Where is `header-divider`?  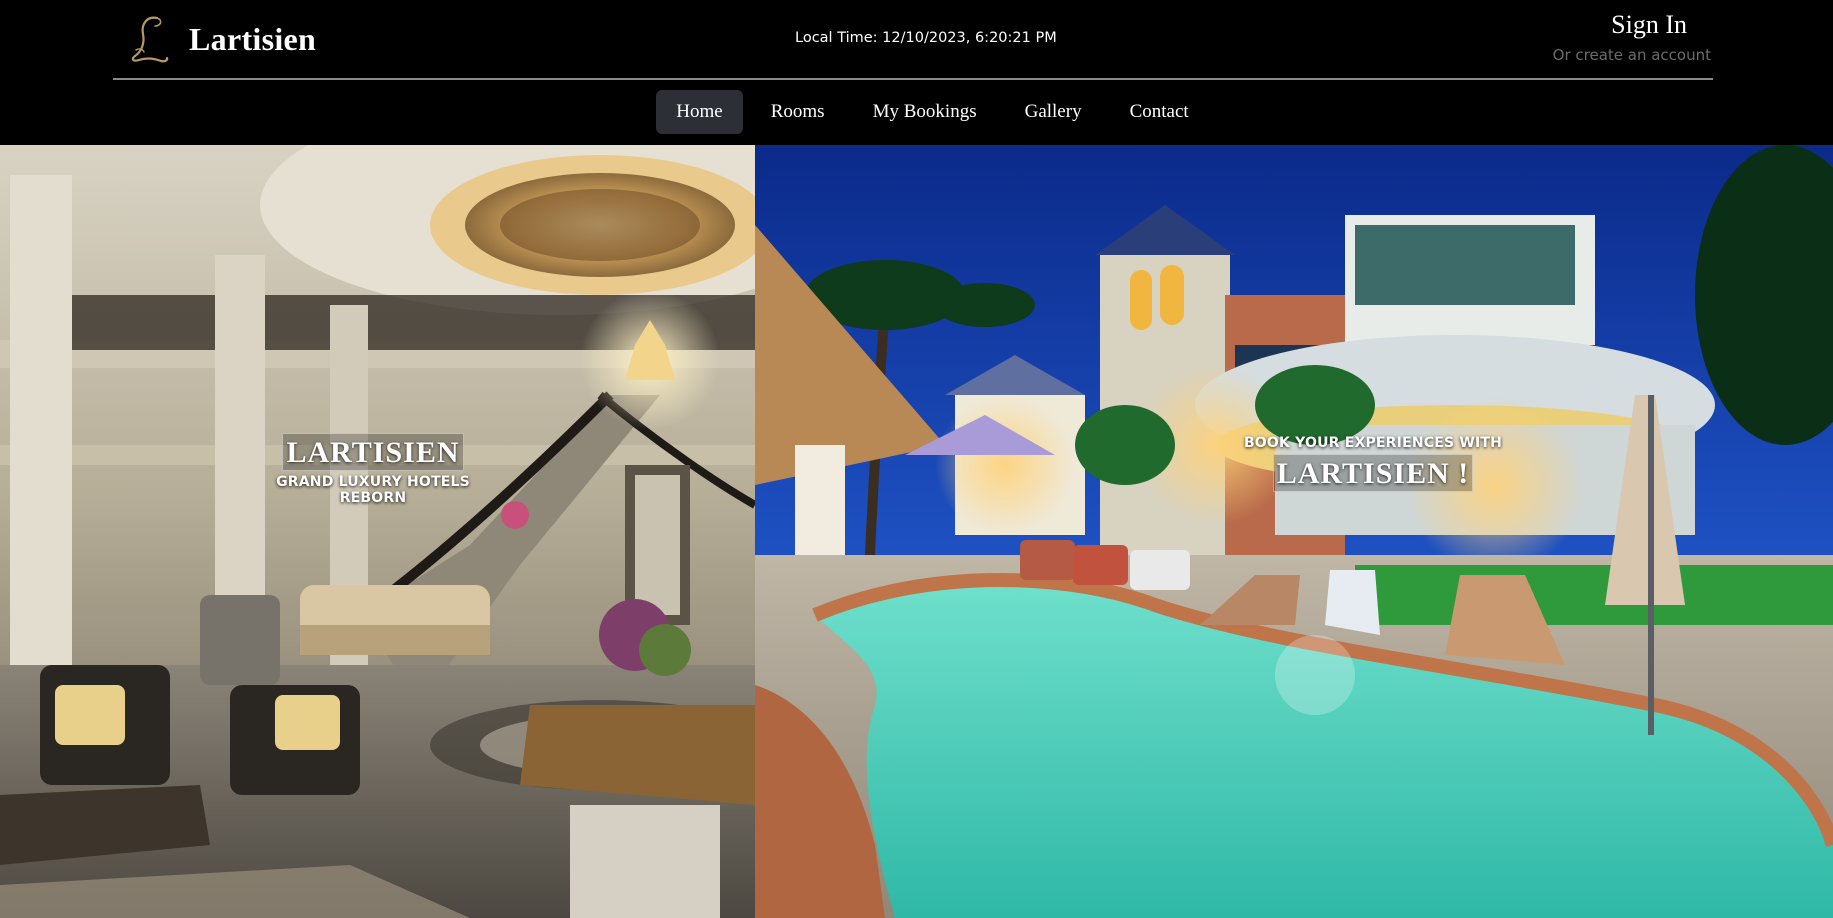 header-divider is located at coordinates (913, 79).